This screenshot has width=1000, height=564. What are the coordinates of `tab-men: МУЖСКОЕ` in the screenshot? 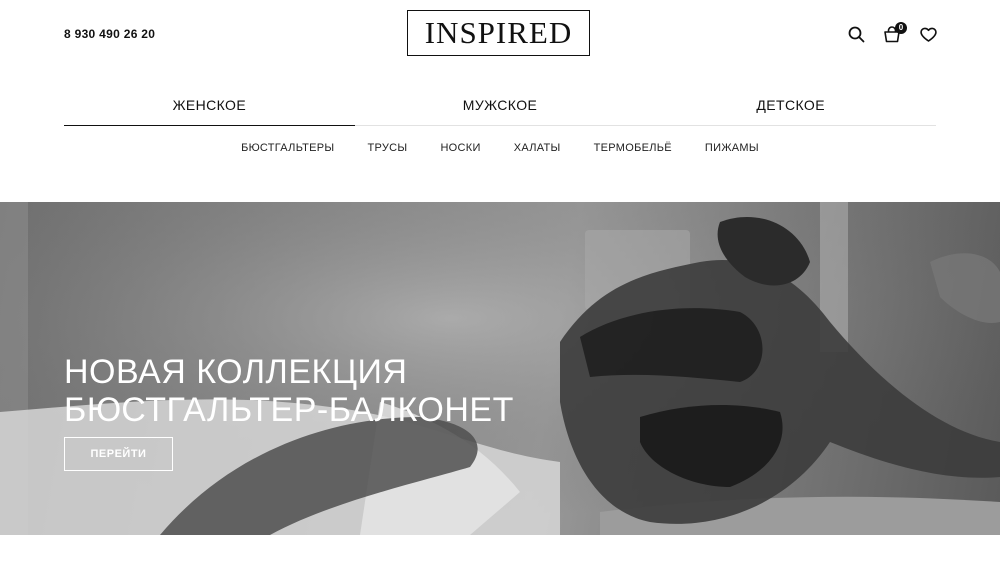 It's located at (500, 105).